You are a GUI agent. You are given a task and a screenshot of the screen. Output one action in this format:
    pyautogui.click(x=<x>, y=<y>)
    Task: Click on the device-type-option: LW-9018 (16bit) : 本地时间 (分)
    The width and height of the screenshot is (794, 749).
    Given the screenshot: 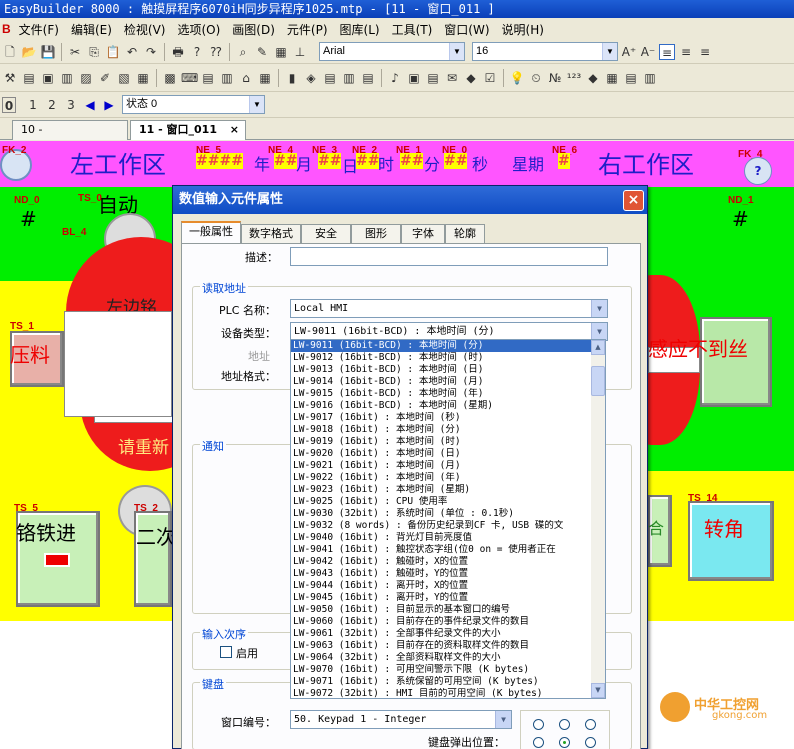 What is the action you would take?
    pyautogui.click(x=448, y=430)
    